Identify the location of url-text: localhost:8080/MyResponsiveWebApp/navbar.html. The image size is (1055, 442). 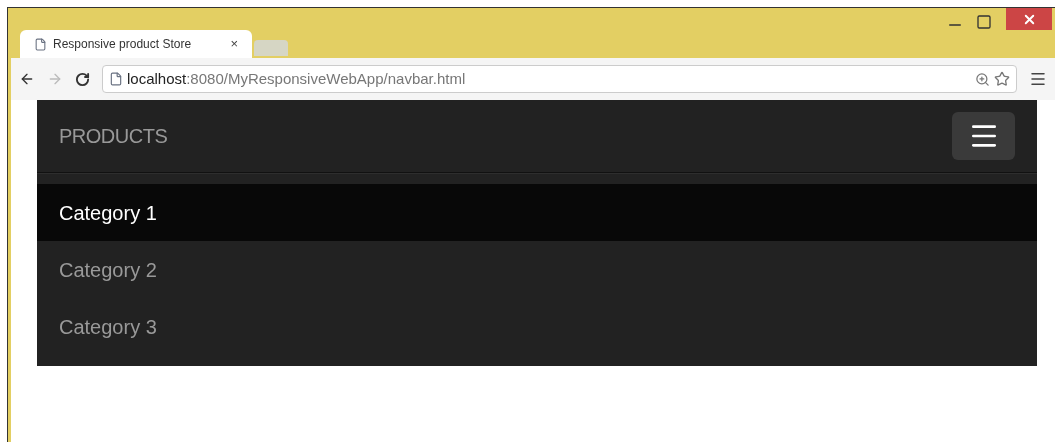
(296, 78).